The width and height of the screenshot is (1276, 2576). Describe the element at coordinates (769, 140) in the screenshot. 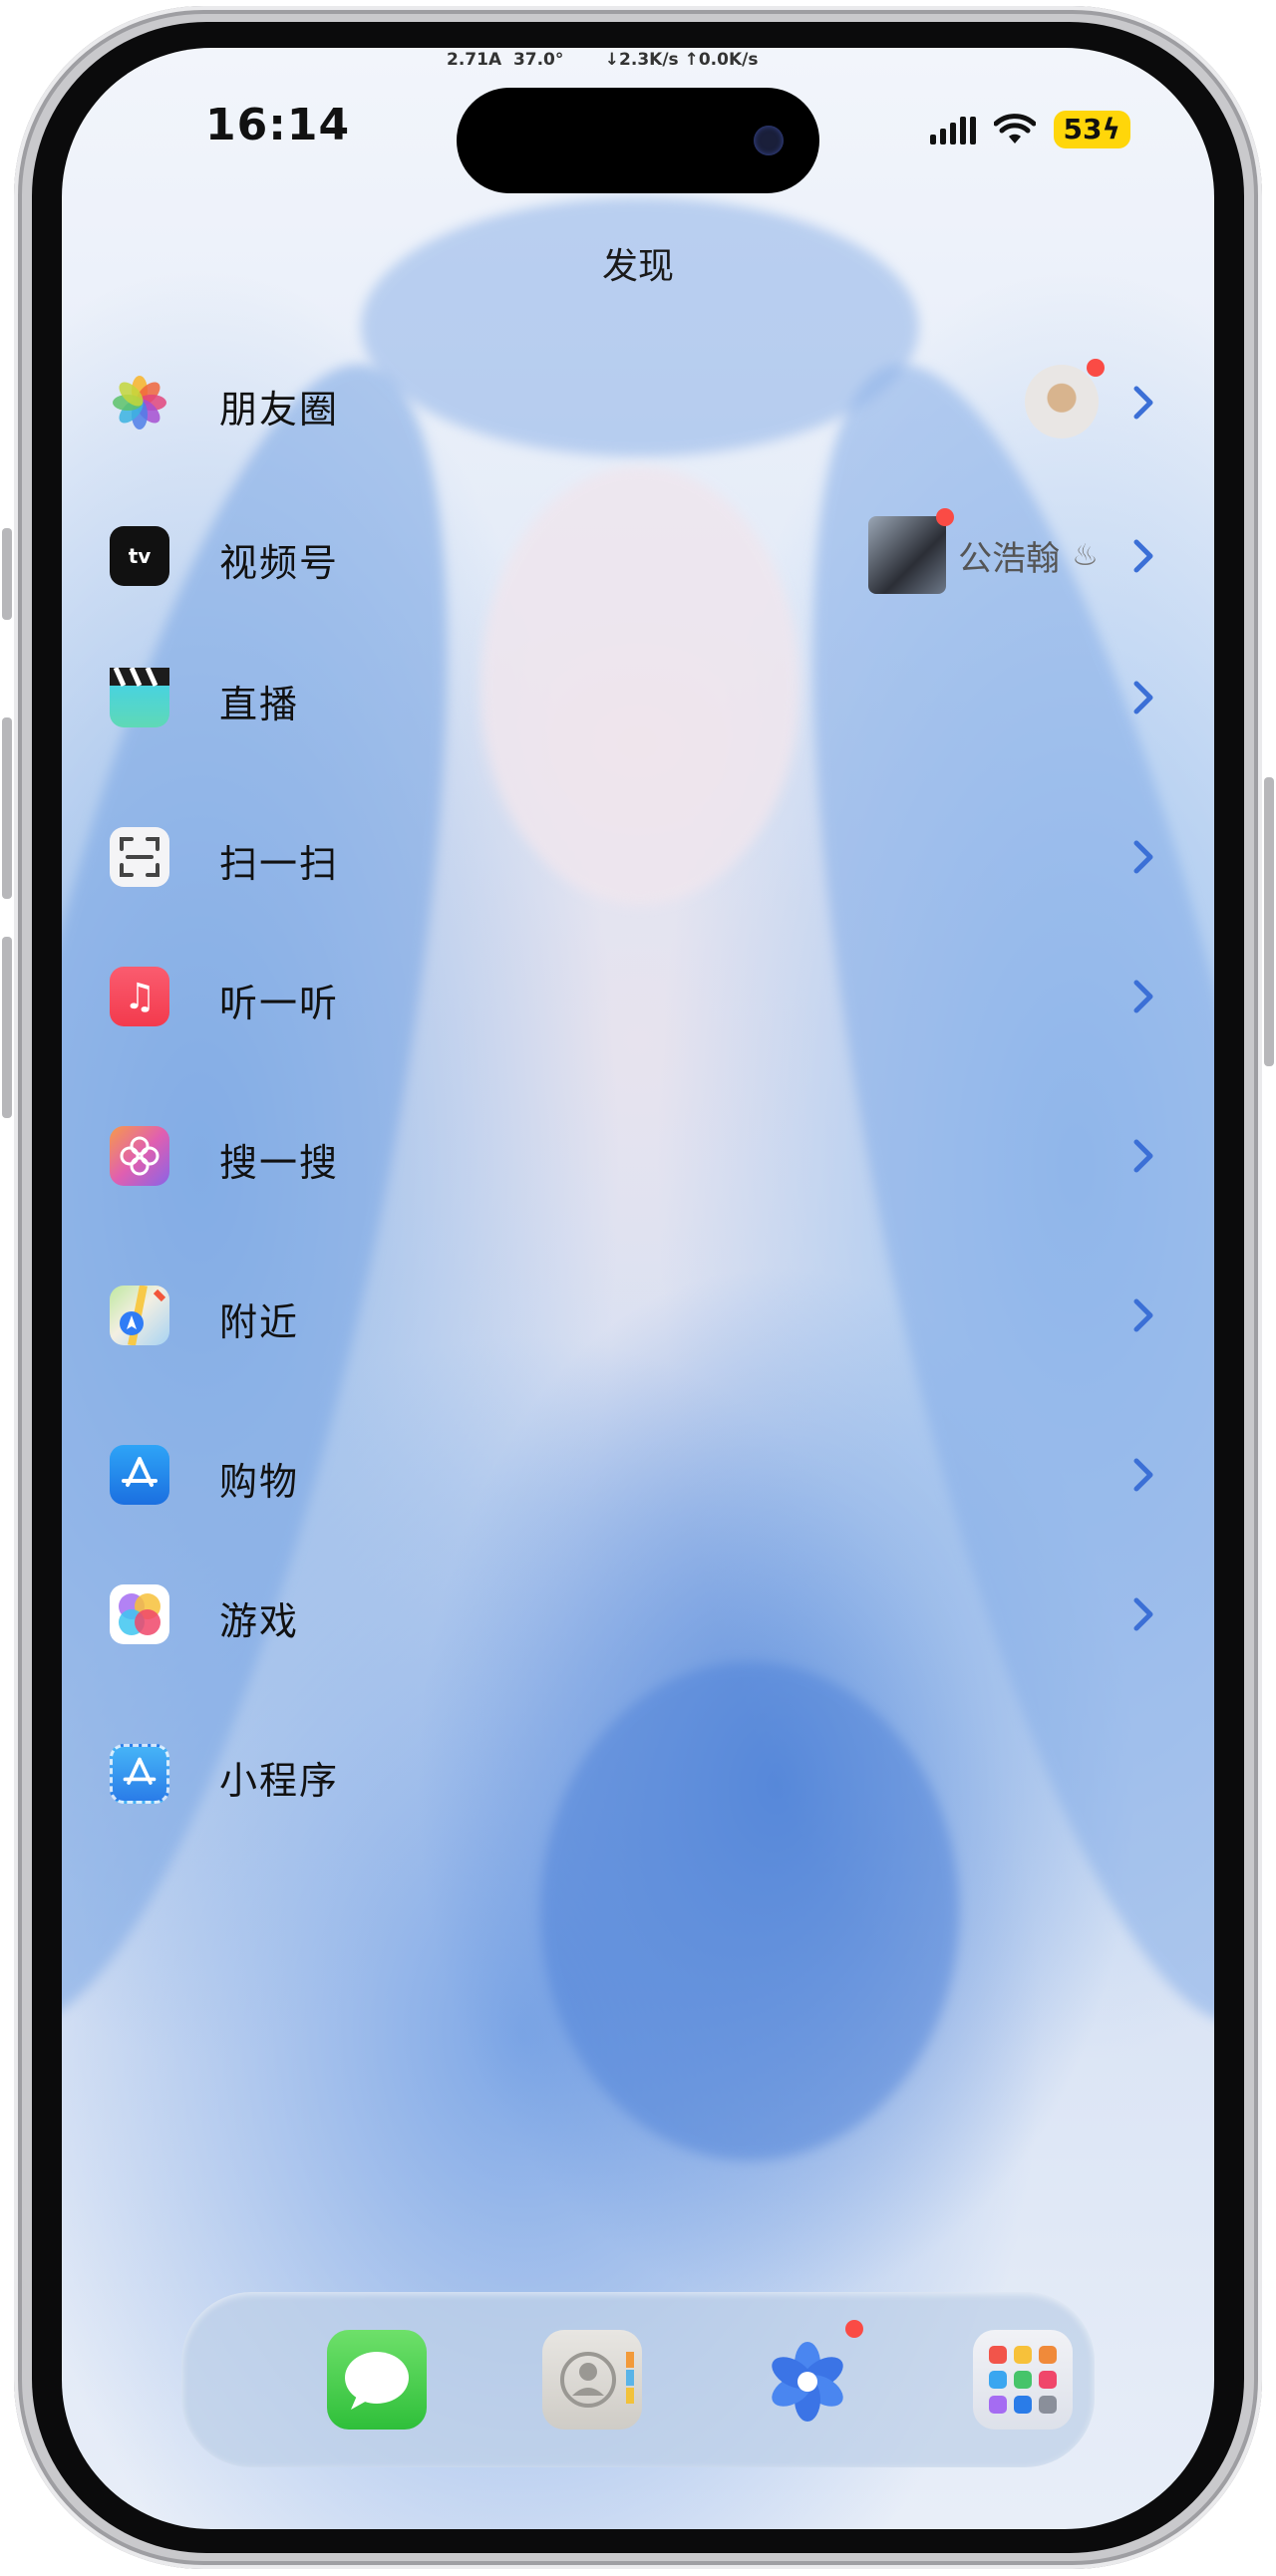

I see `front-camera-icon` at that location.